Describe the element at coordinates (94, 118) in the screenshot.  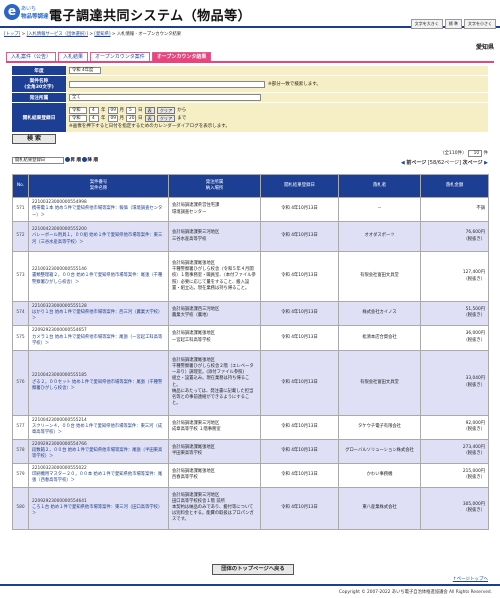
I see `to-year-input: 4` at that location.